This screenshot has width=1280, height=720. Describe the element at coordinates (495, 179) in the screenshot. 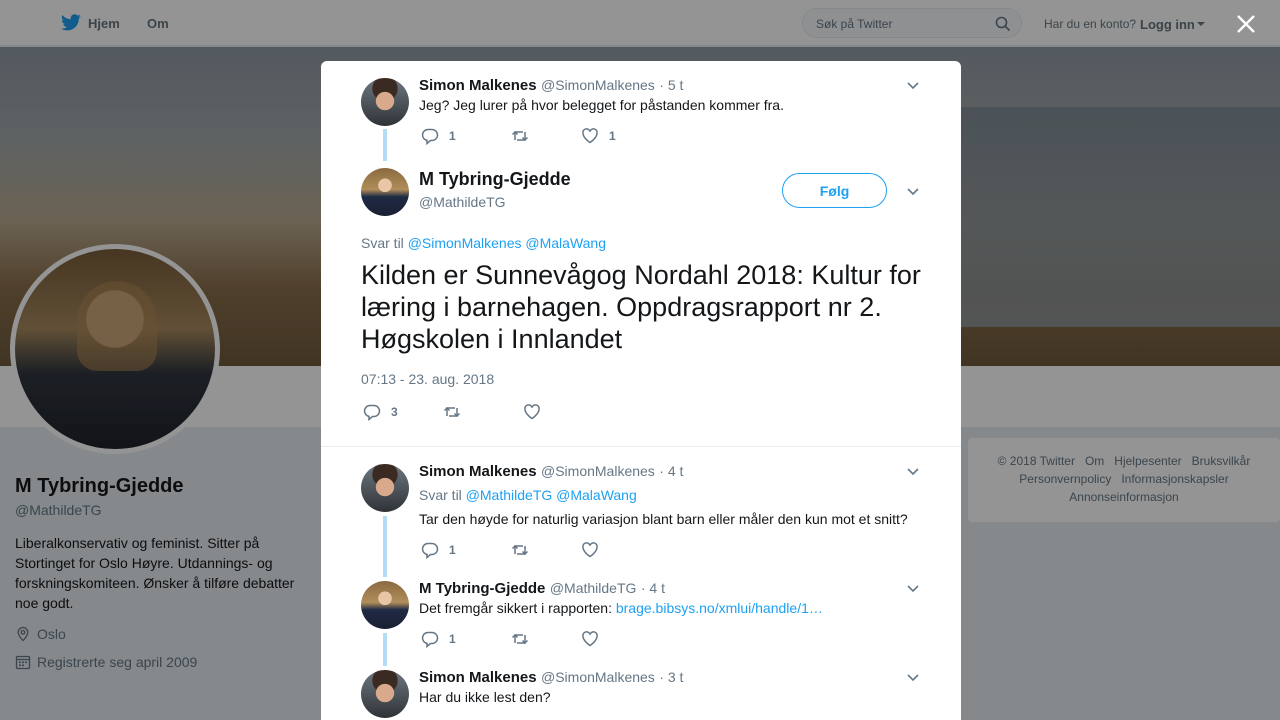

I see `main-tweet-author-name: M Tybring-Gjedde` at that location.